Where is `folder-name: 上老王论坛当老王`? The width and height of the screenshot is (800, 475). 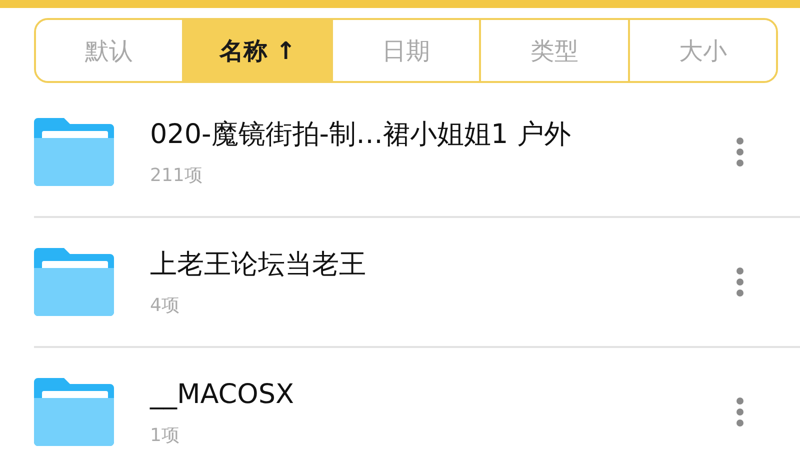
folder-name: 上老王论坛当老王 is located at coordinates (258, 265).